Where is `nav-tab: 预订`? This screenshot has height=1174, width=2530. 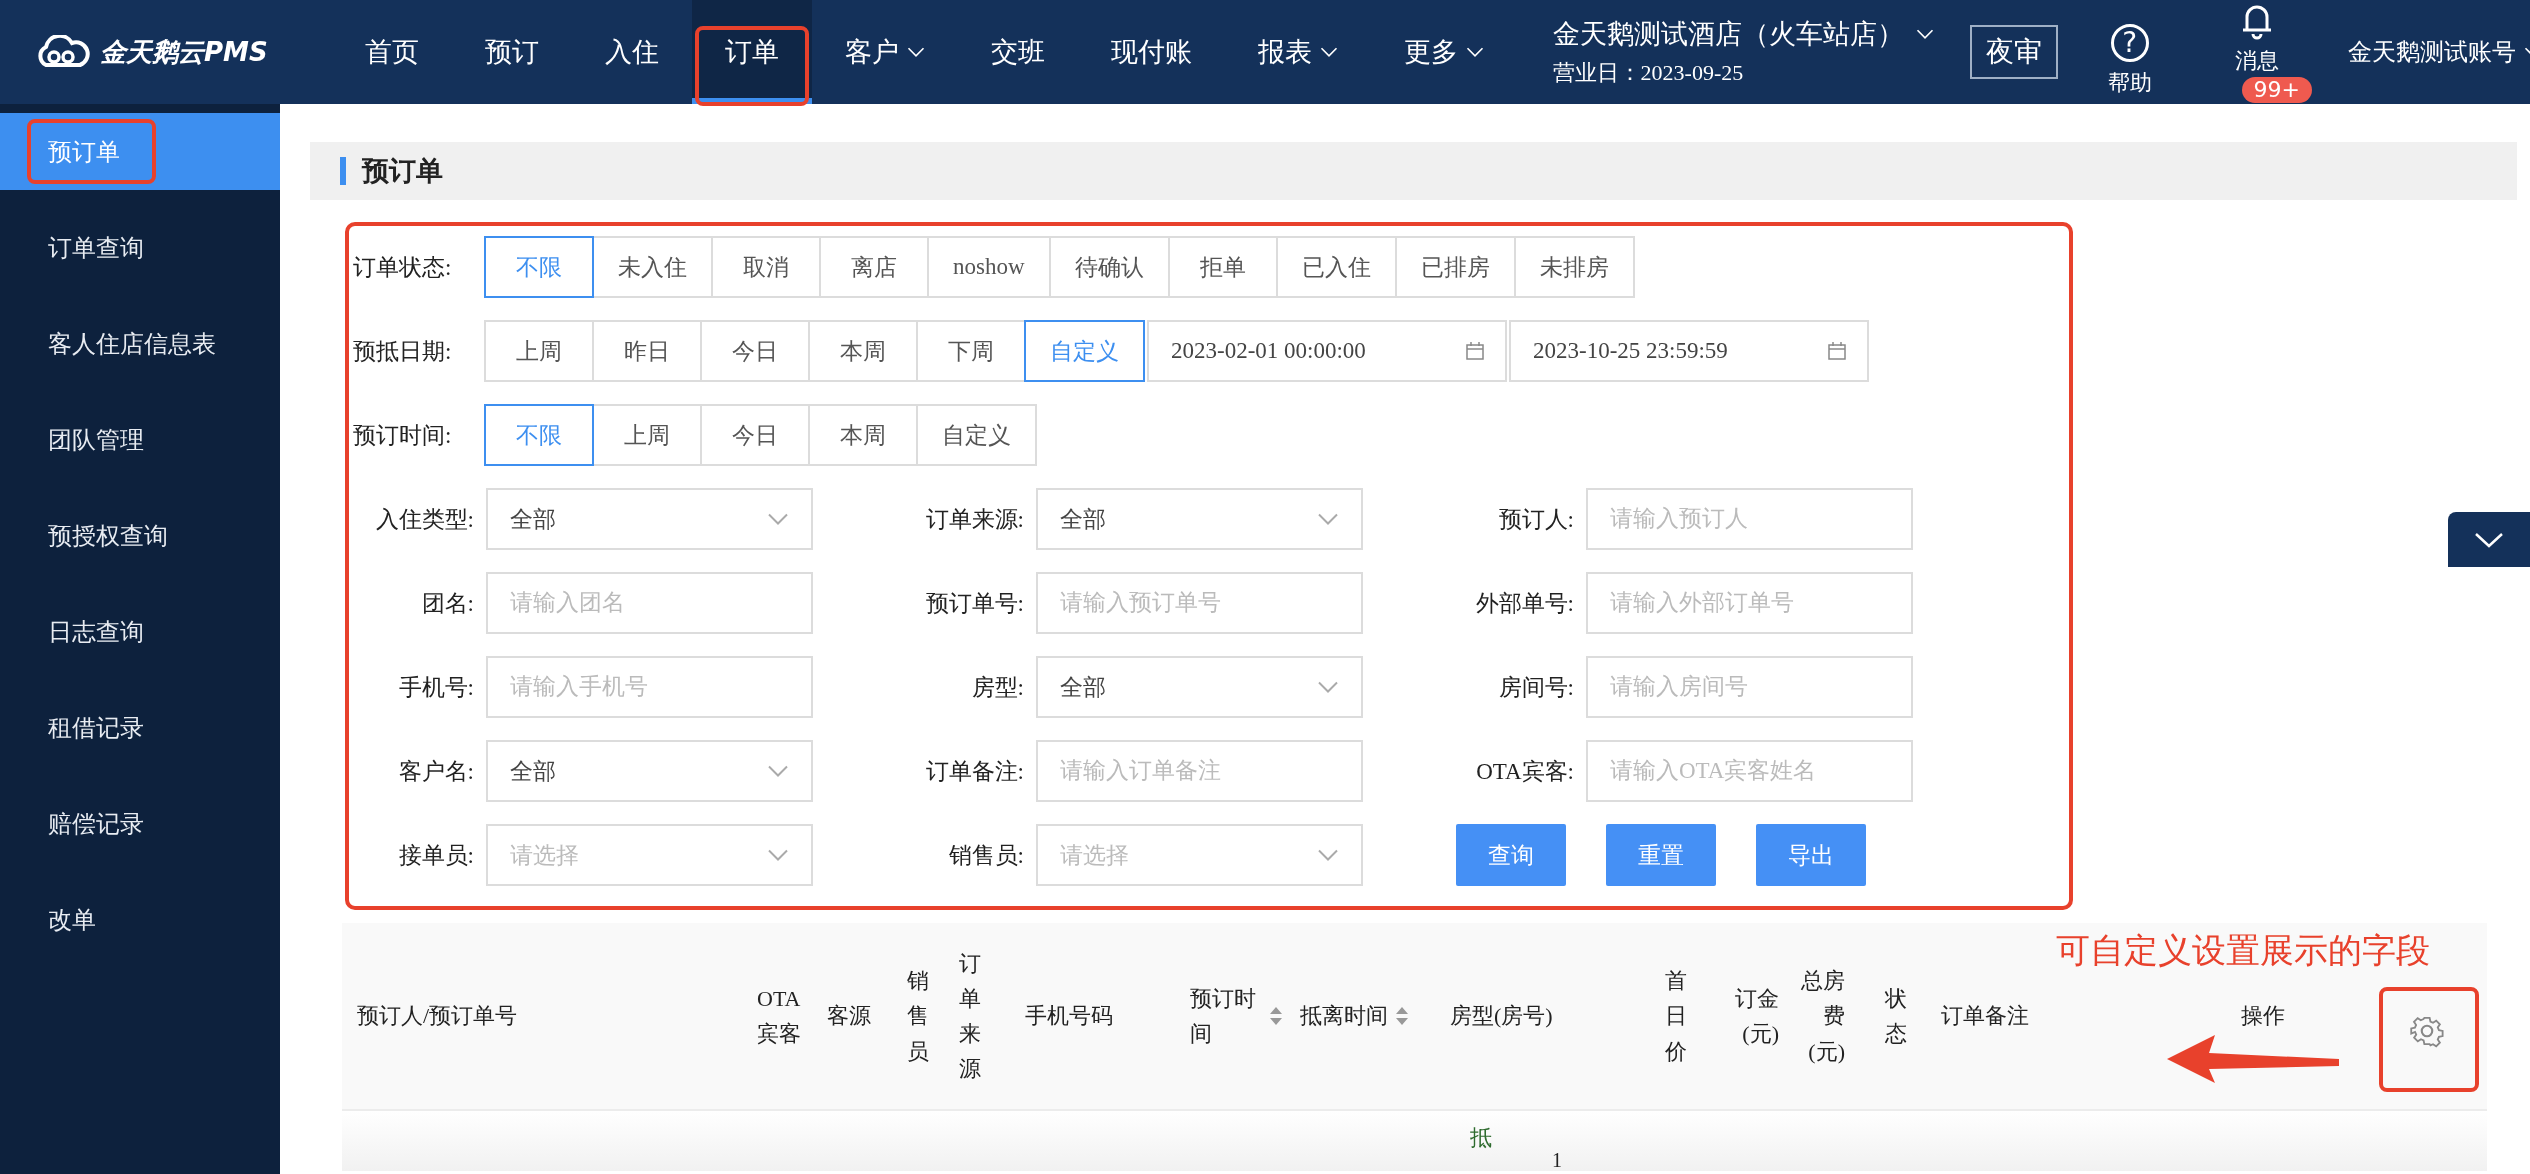 nav-tab: 预订 is located at coordinates (512, 52).